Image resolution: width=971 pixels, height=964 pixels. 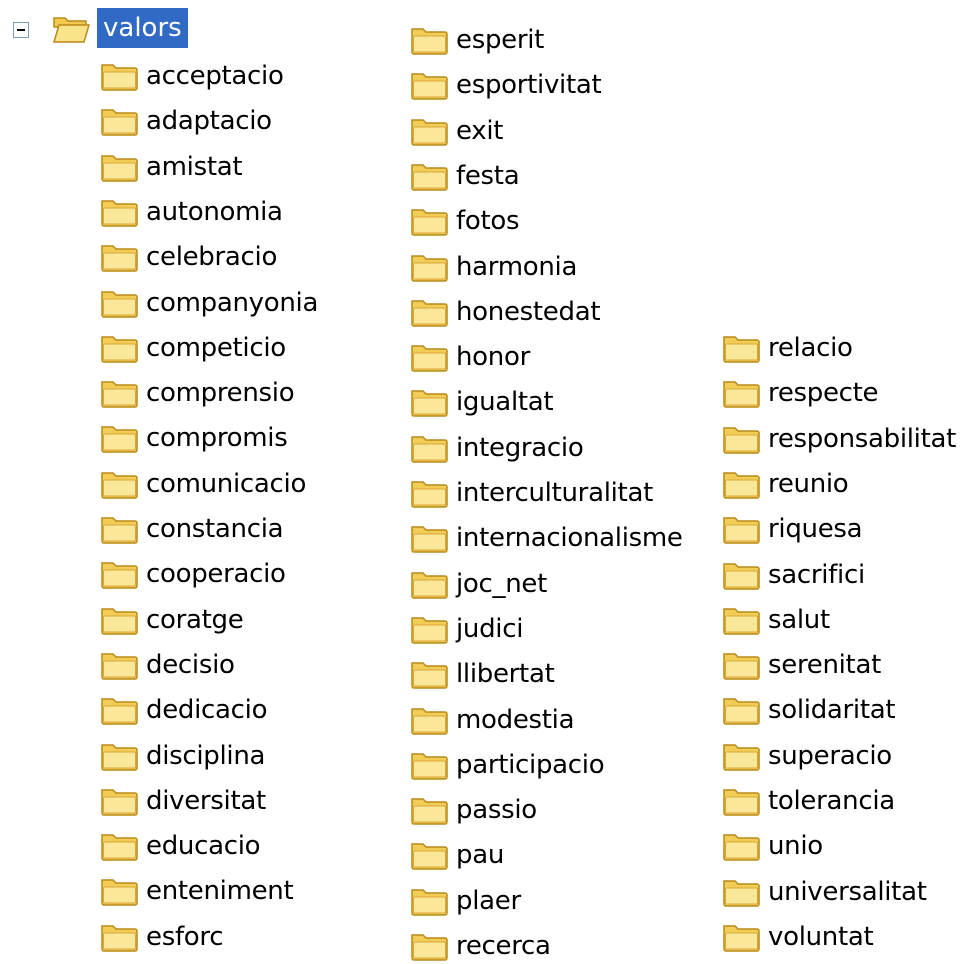 I want to click on tree-item-label: autonomia, so click(x=214, y=211).